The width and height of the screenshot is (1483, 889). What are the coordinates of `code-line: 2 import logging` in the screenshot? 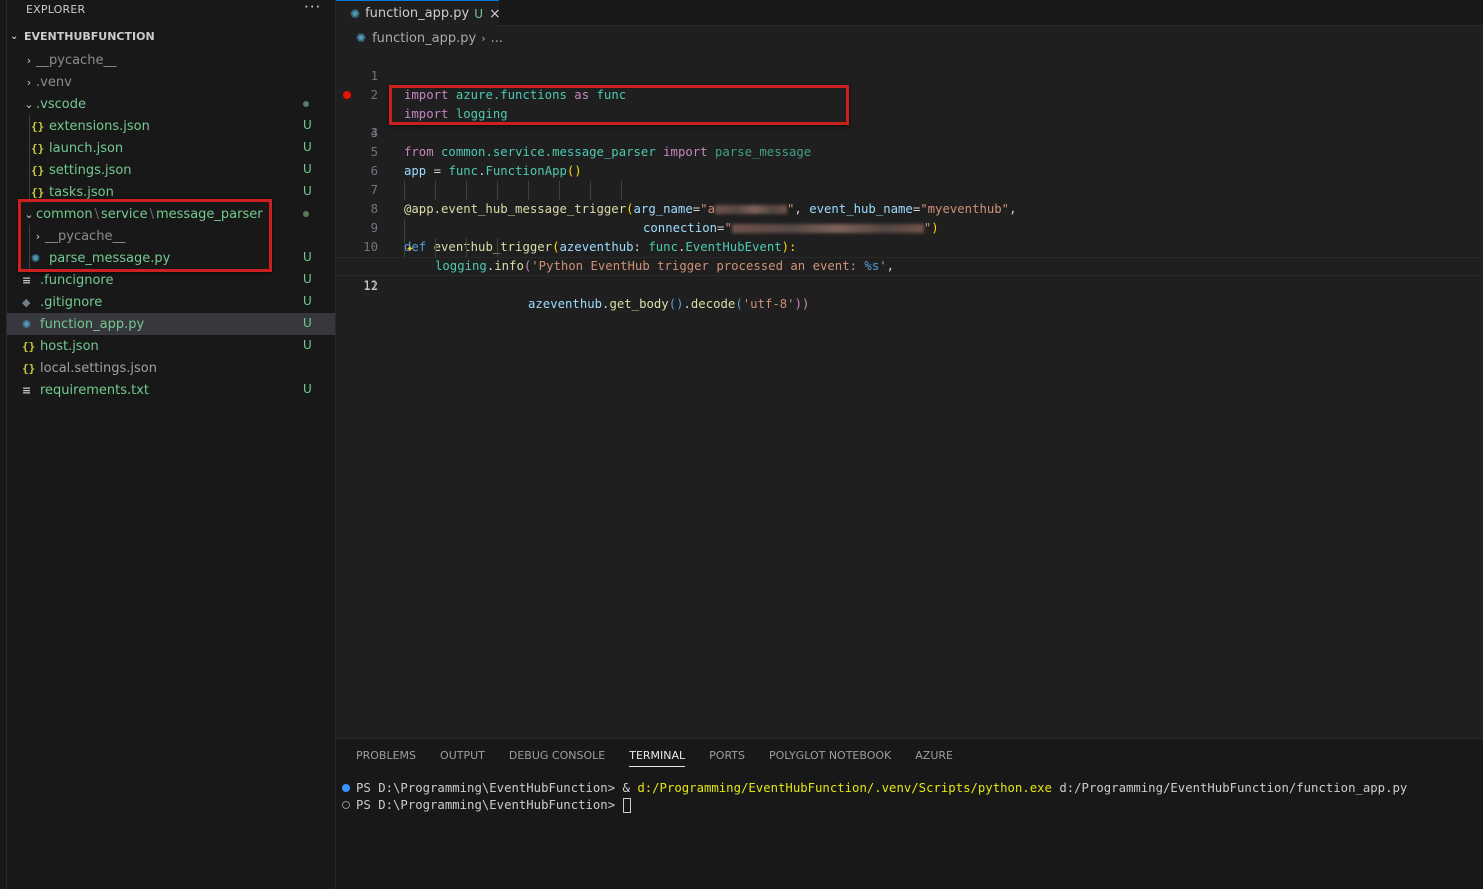 It's located at (909, 94).